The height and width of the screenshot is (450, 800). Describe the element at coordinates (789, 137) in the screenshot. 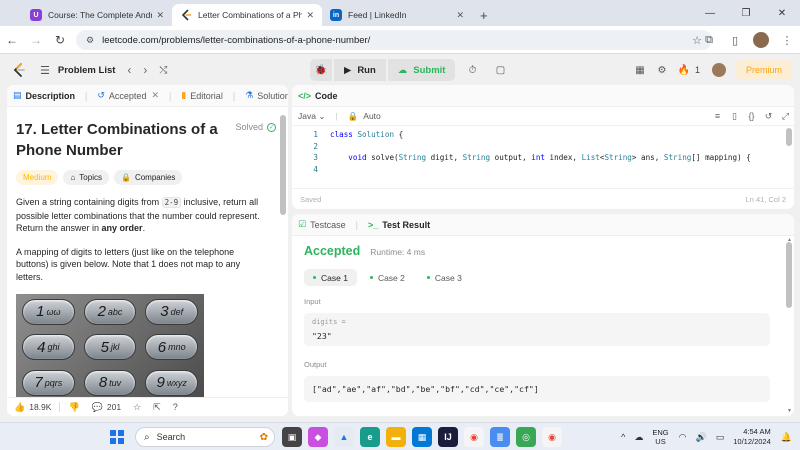

I see `editor-scrollbar` at that location.